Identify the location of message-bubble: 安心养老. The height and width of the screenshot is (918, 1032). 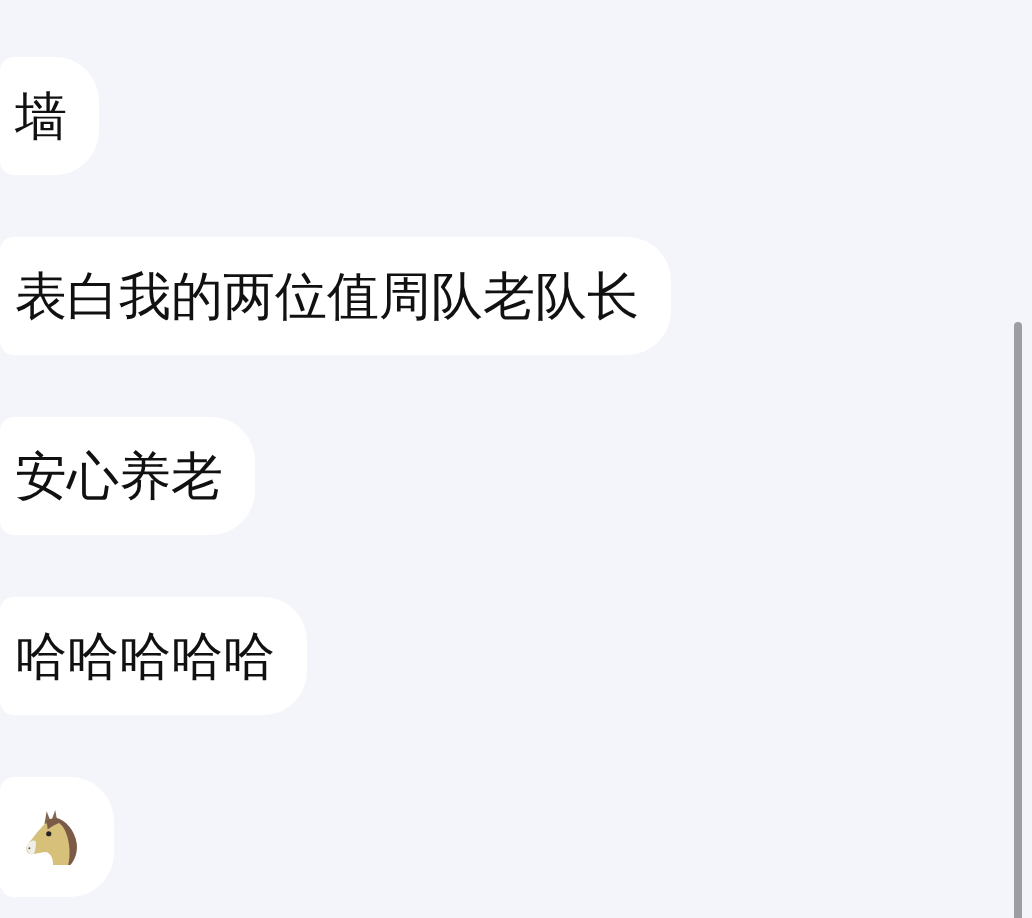
(127, 476).